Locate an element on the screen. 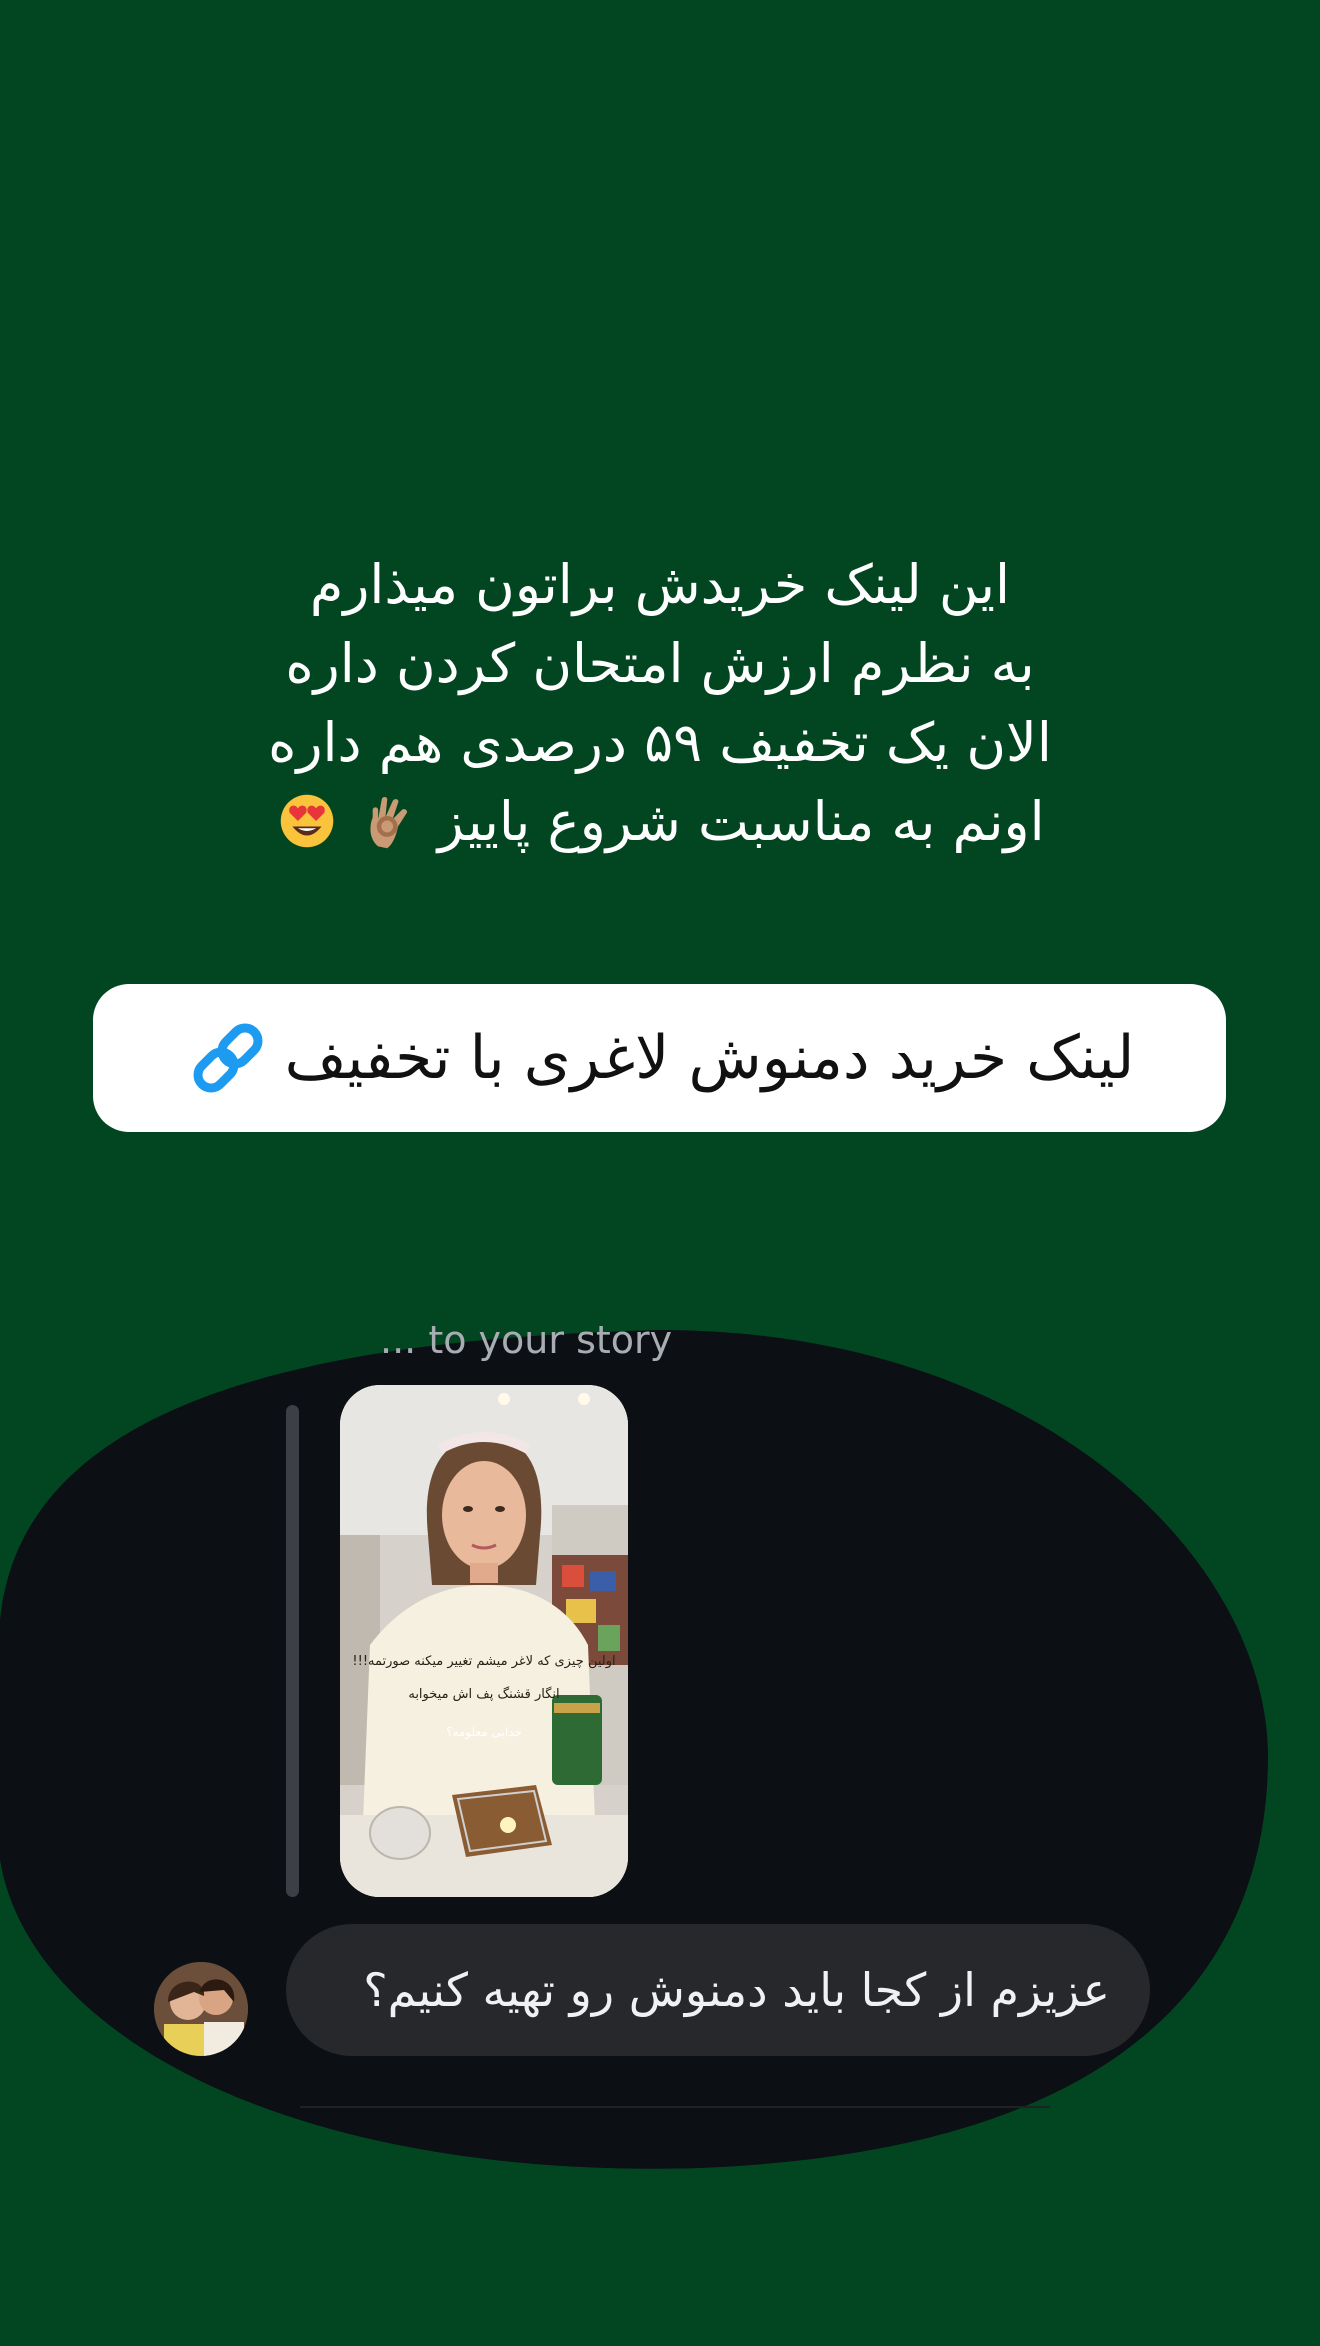 The height and width of the screenshot is (2346, 1320). sender-avatar is located at coordinates (201, 2009).